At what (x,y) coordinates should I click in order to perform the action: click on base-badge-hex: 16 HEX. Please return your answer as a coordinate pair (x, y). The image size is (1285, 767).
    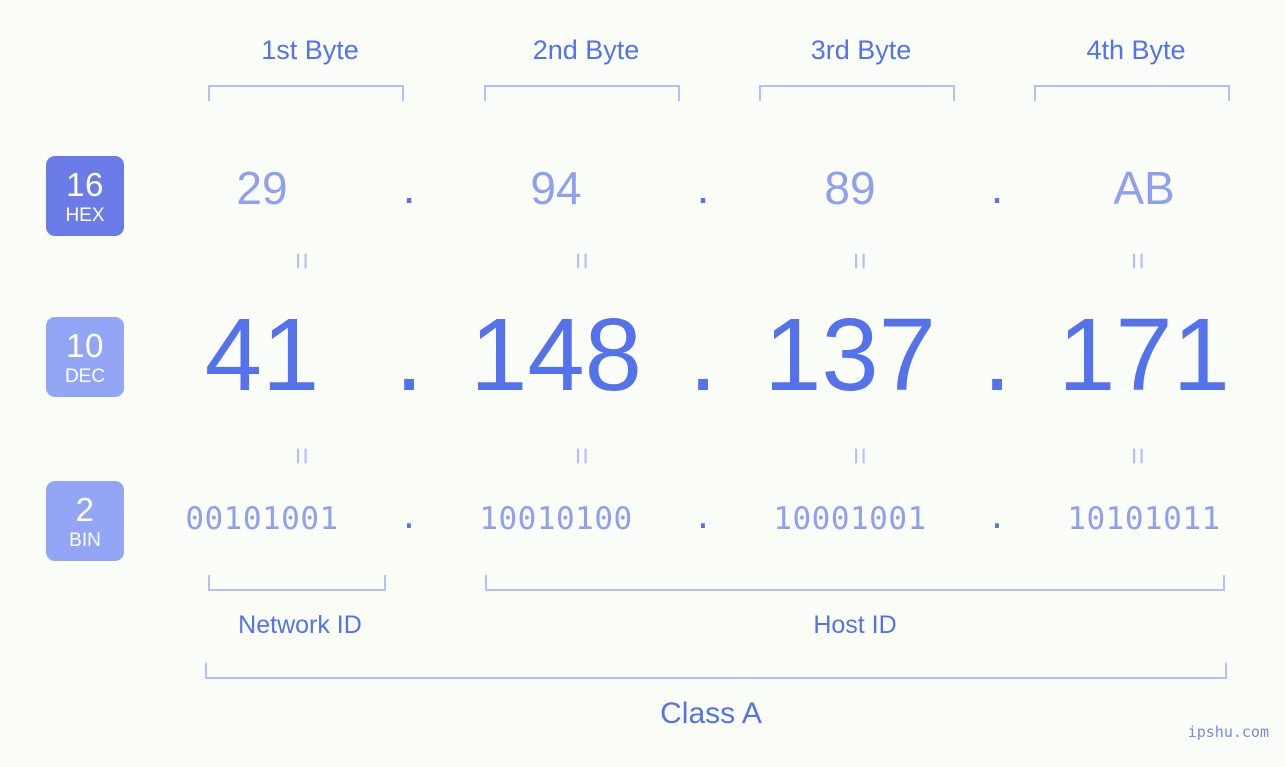
    Looking at the image, I should click on (85, 196).